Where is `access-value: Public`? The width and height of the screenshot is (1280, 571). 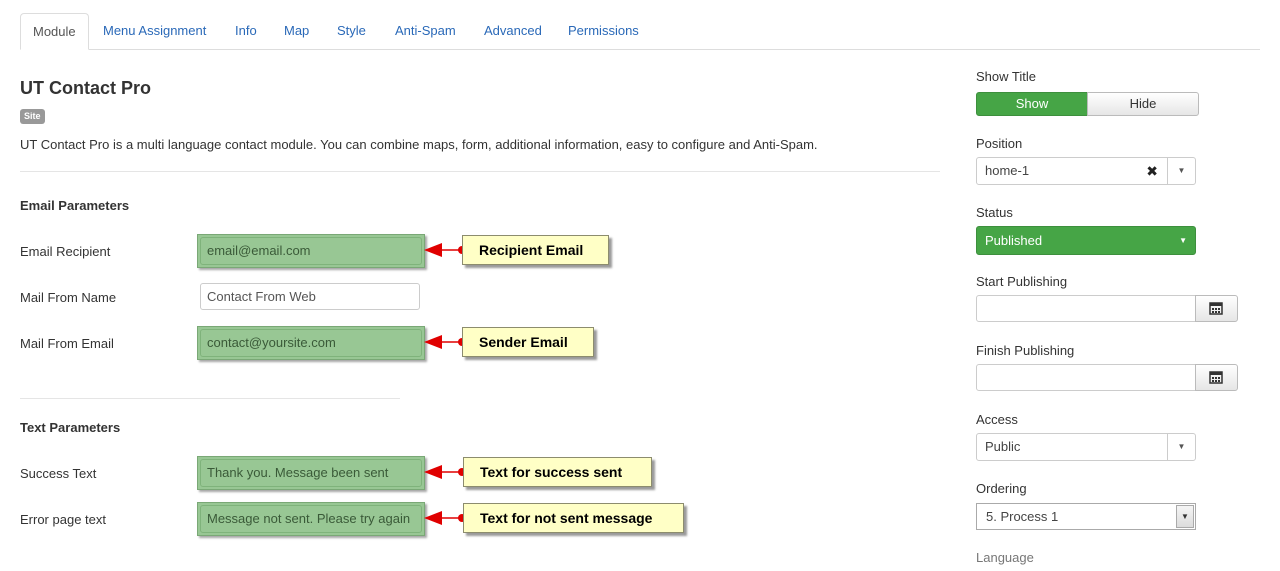 access-value: Public is located at coordinates (1003, 446).